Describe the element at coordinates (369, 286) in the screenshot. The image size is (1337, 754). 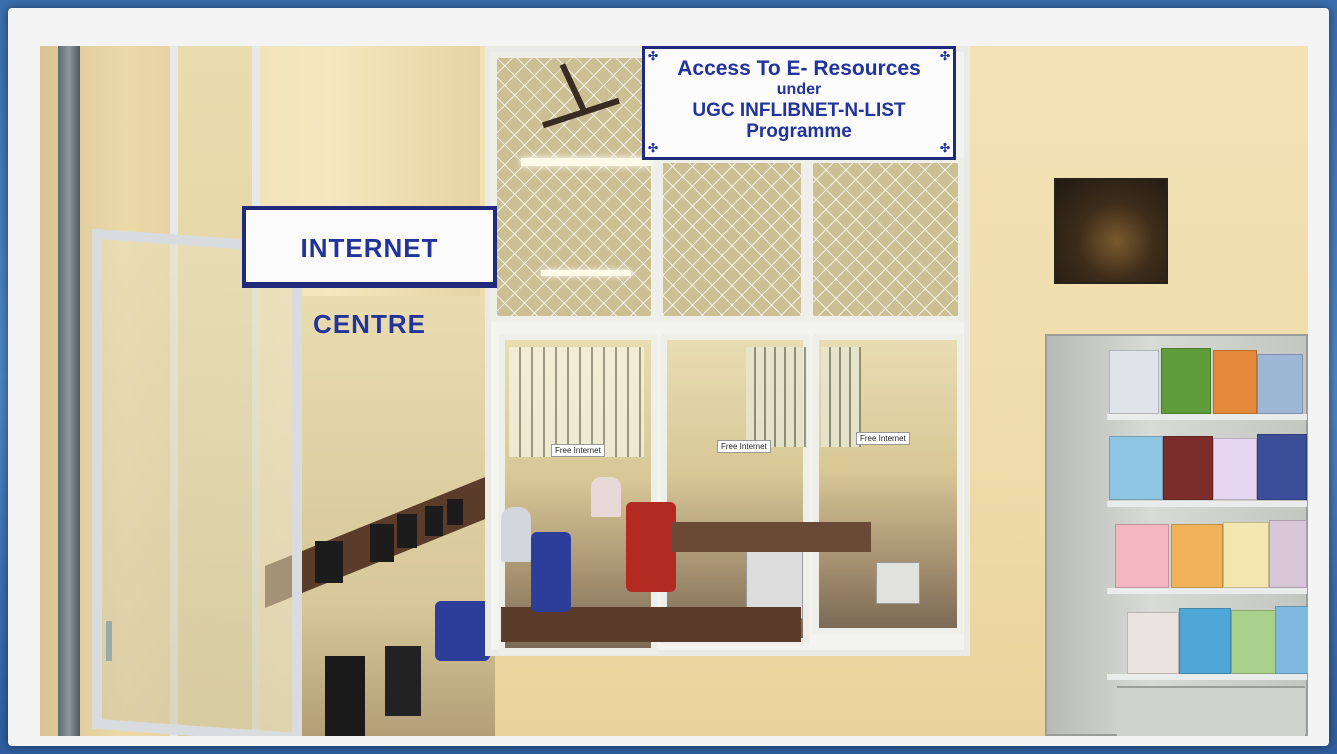
I see `internet-centre-text: INTERNET CENTRE` at that location.